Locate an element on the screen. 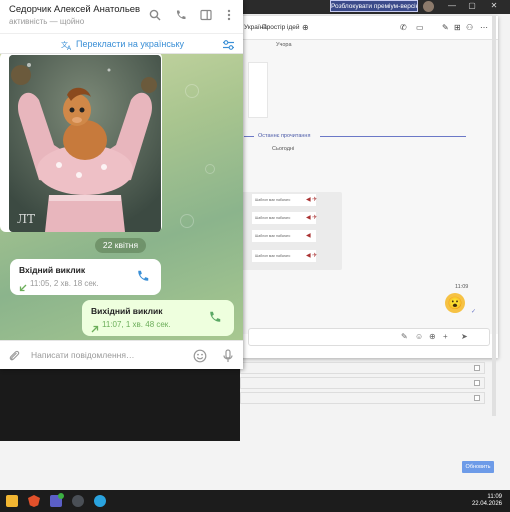 The height and width of the screenshot is (512, 510). clock-time: 11:09 is located at coordinates (494, 497).